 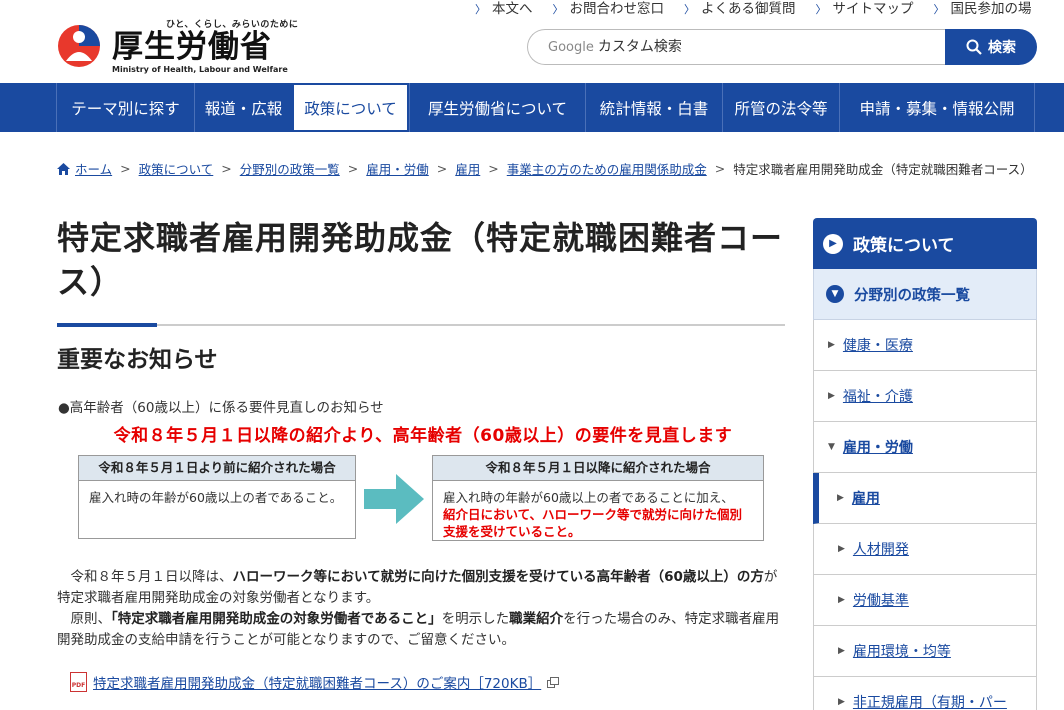 What do you see at coordinates (78, 682) in the screenshot?
I see `pdf-icon: PDF` at bounding box center [78, 682].